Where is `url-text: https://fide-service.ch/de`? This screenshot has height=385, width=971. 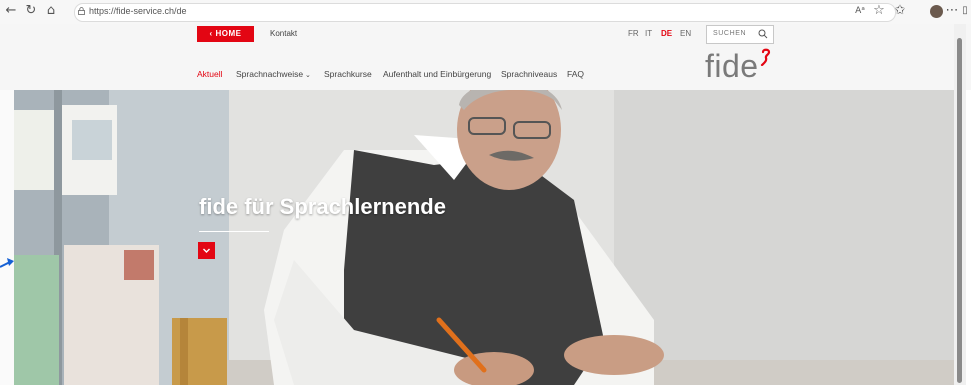 url-text: https://fide-service.ch/de is located at coordinates (138, 11).